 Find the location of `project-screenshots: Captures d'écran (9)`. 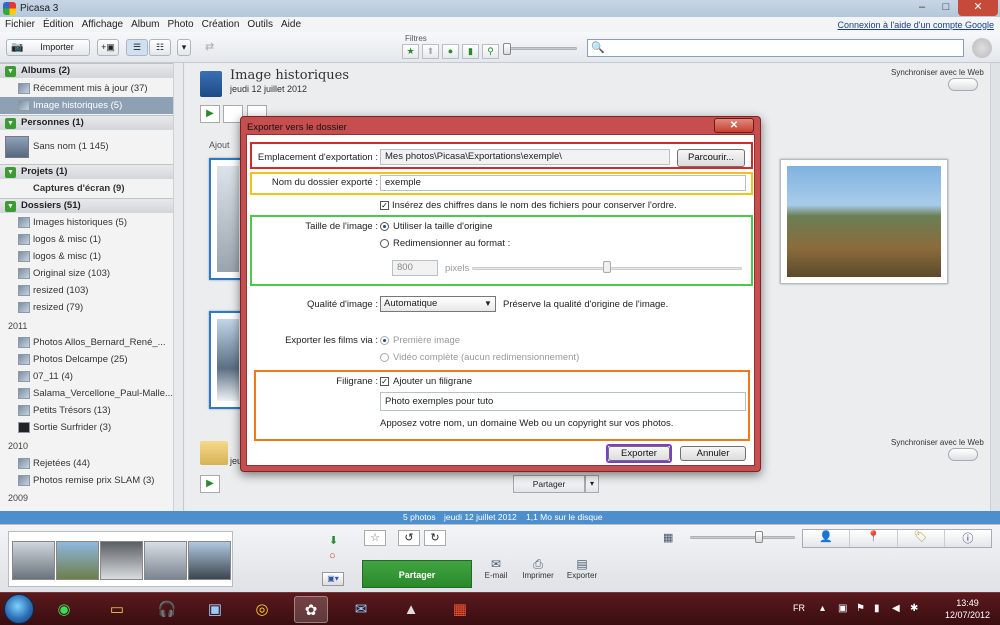

project-screenshots: Captures d'écran (9) is located at coordinates (87, 188).